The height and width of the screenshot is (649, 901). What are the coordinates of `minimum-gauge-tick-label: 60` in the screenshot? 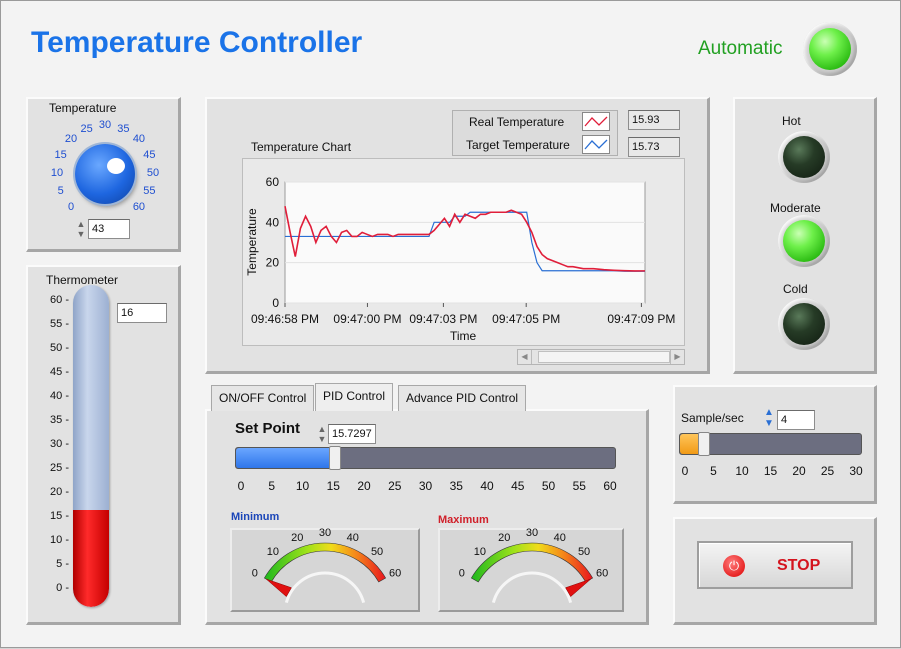 It's located at (395, 574).